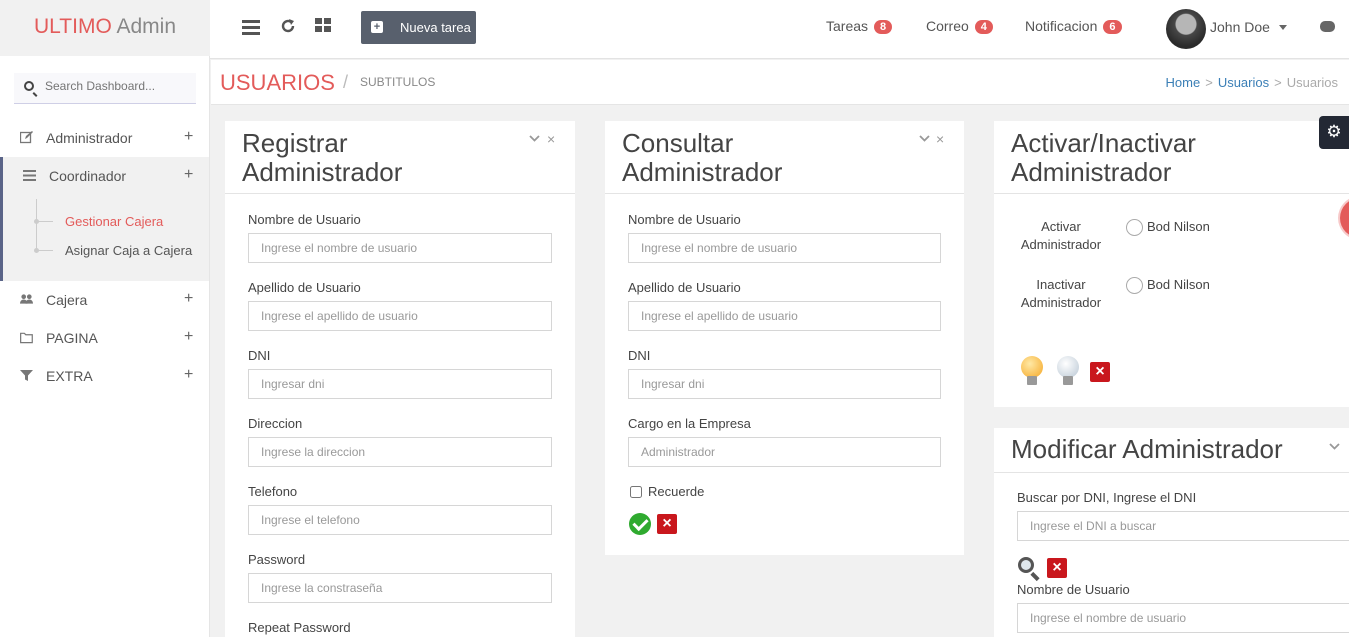 This screenshot has width=1349, height=637. Describe the element at coordinates (1186, 29) in the screenshot. I see `avatar` at that location.